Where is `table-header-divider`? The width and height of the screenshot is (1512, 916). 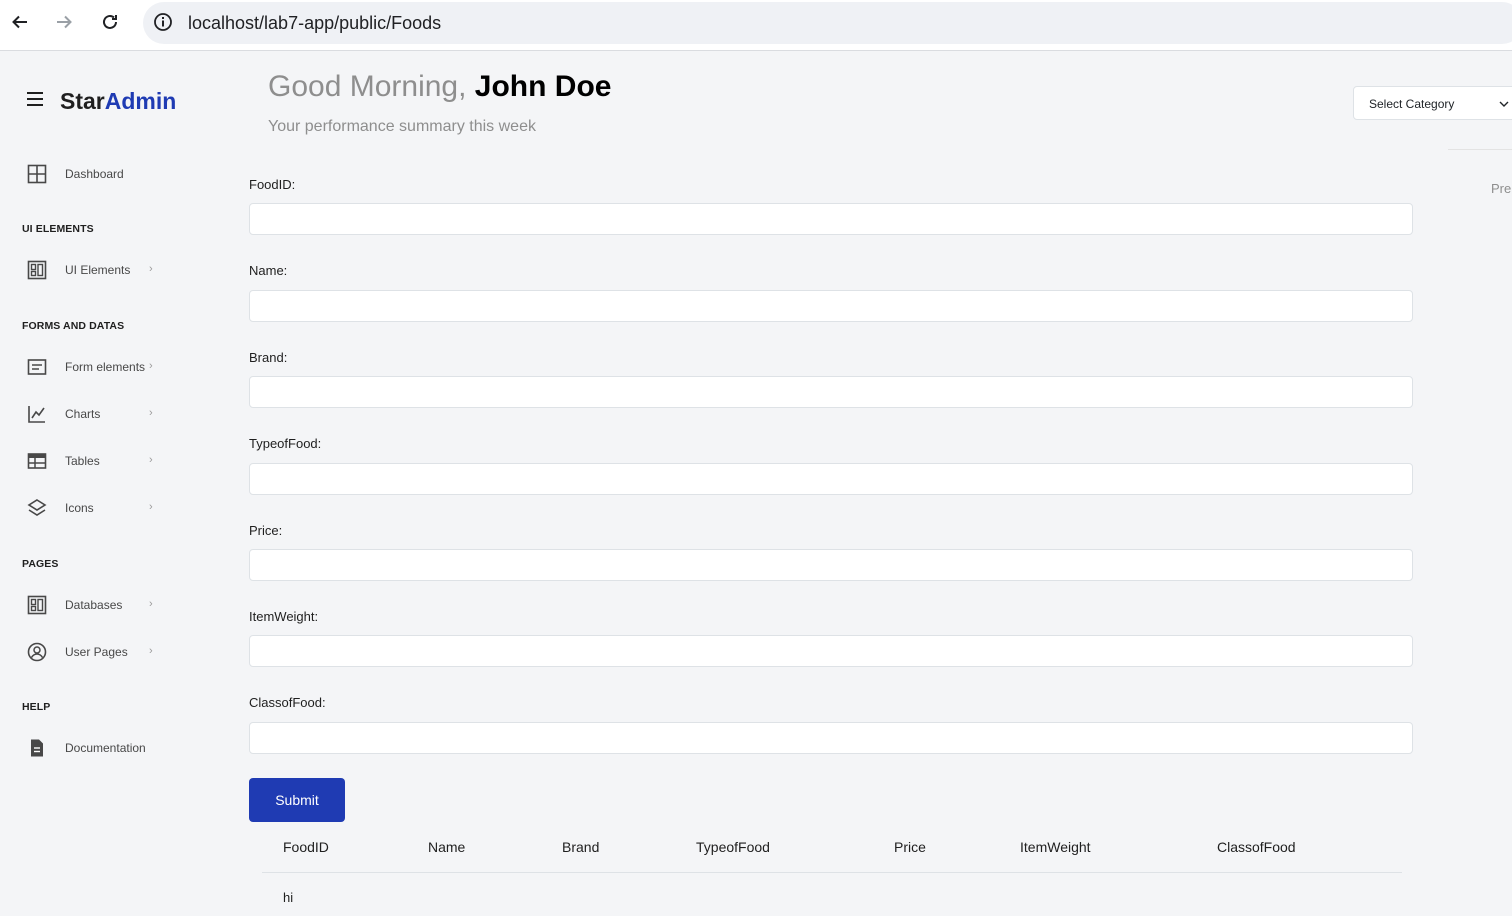 table-header-divider is located at coordinates (832, 872).